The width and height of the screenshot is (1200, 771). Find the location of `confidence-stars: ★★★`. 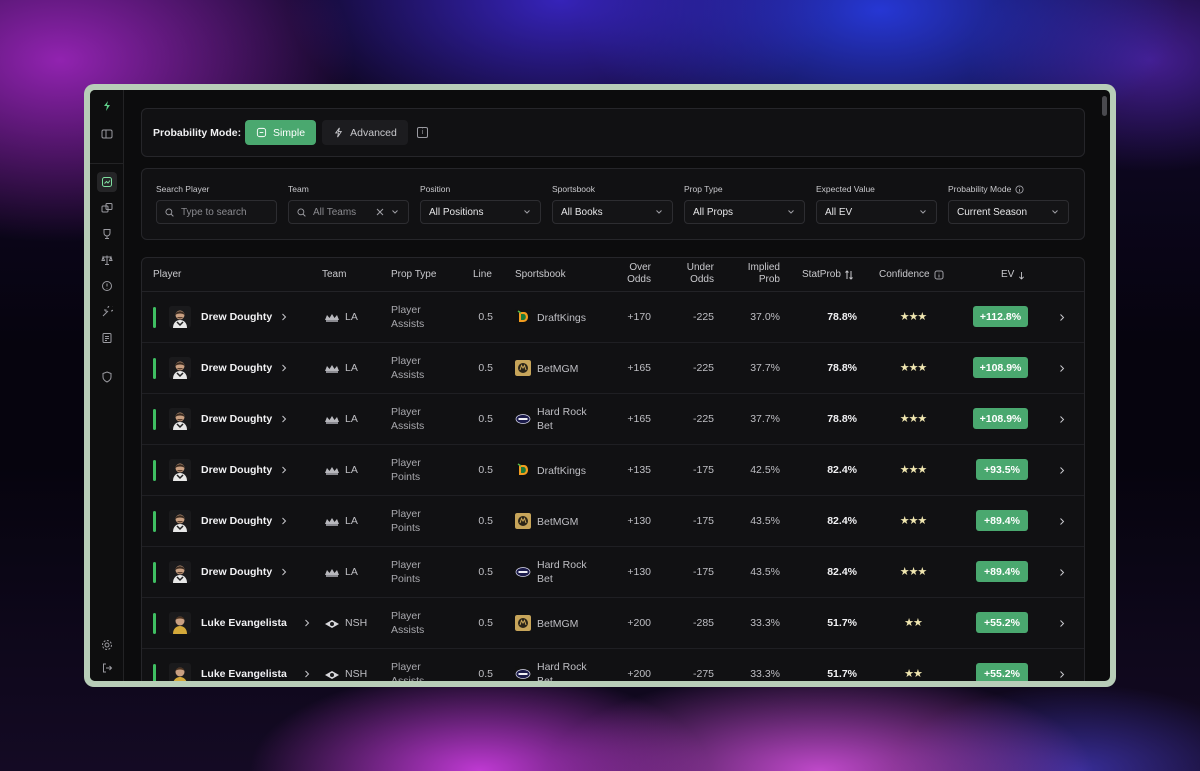

confidence-stars: ★★★ is located at coordinates (913, 572).